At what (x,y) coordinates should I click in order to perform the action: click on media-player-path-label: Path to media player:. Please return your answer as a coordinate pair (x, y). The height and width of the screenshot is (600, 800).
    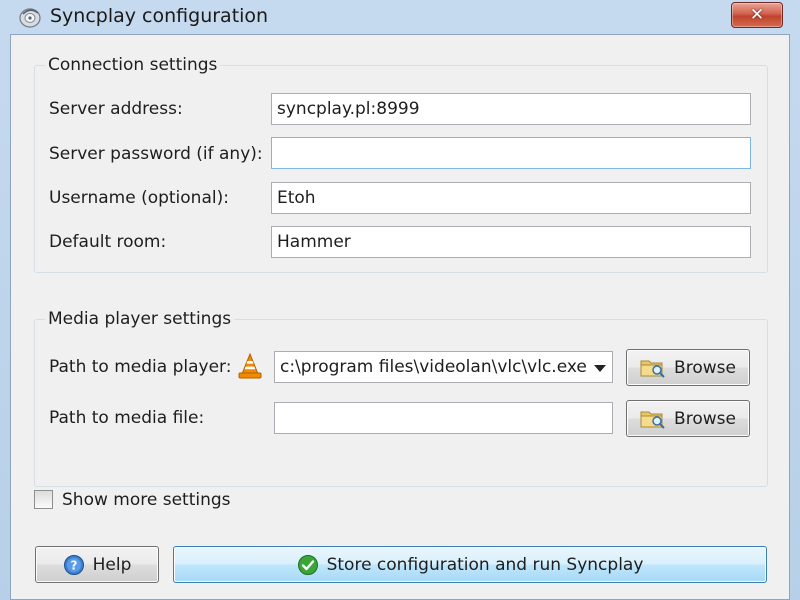
    Looking at the image, I should click on (140, 367).